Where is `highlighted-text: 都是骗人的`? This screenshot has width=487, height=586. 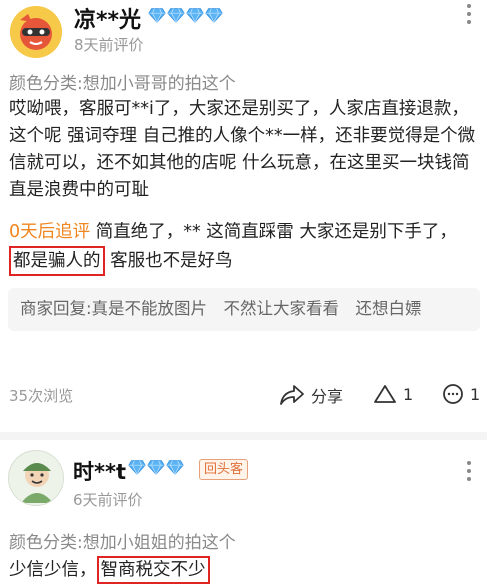
highlighted-text: 都是骗人的 is located at coordinates (57, 261).